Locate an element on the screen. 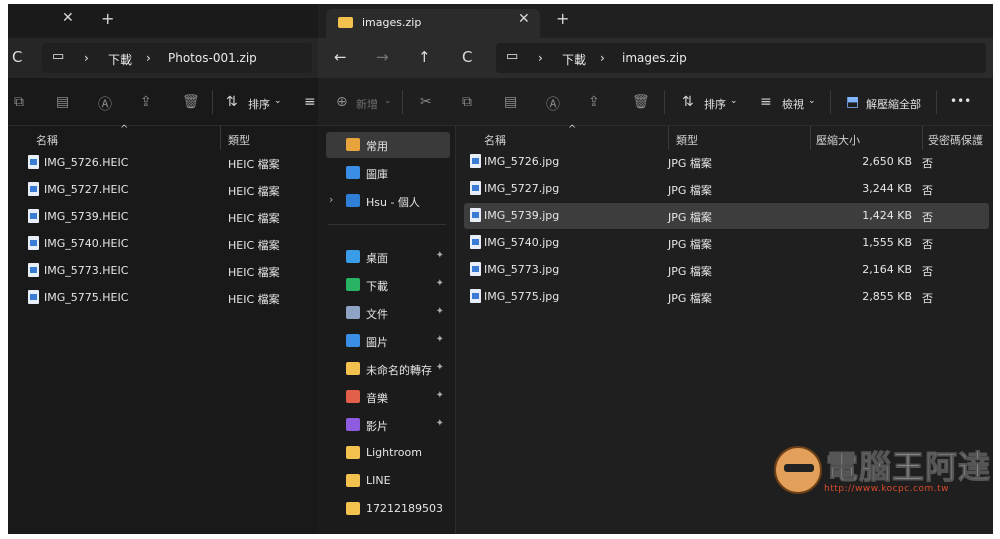 Image resolution: width=1000 pixels, height=539 pixels. sidebar-item: Lightroom is located at coordinates (388, 453).